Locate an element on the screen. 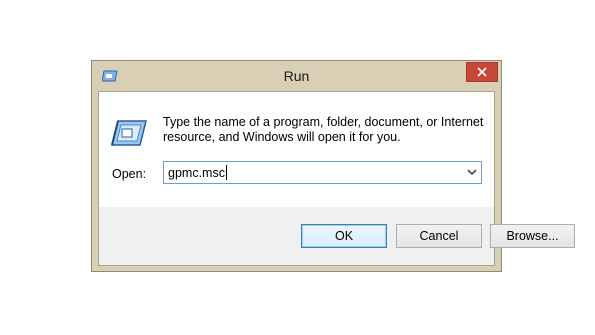 The width and height of the screenshot is (595, 335). open-input is located at coordinates (308, 173).